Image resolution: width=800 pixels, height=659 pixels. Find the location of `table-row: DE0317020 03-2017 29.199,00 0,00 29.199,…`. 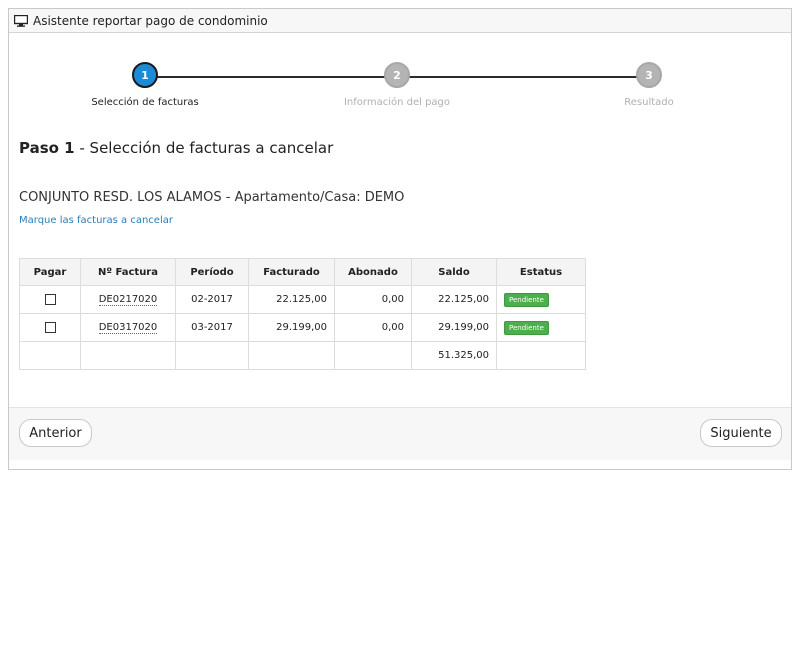

table-row: DE0317020 03-2017 29.199,00 0,00 29.199,… is located at coordinates (302, 327).